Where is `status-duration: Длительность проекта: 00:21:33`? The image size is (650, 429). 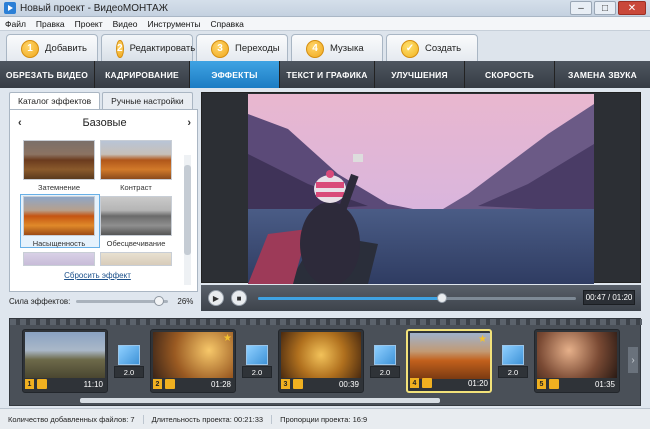 status-duration: Длительность проекта: 00:21:33 is located at coordinates (208, 419).